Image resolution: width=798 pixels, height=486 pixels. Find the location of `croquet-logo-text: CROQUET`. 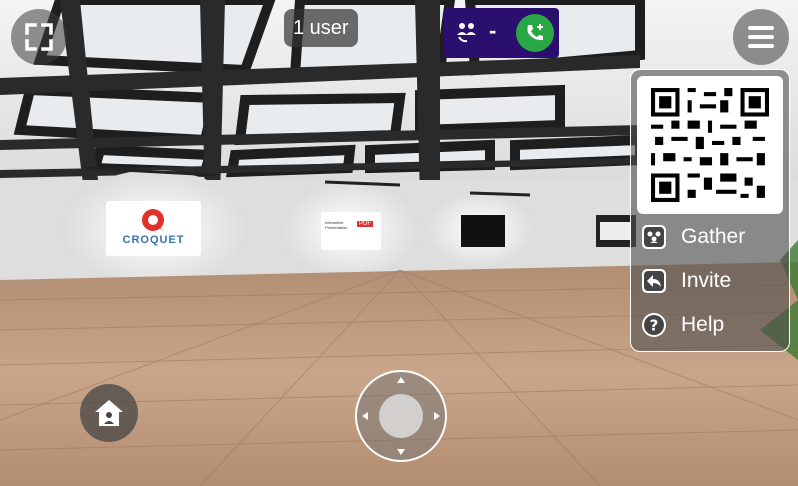

croquet-logo-text: CROQUET is located at coordinates (153, 240).